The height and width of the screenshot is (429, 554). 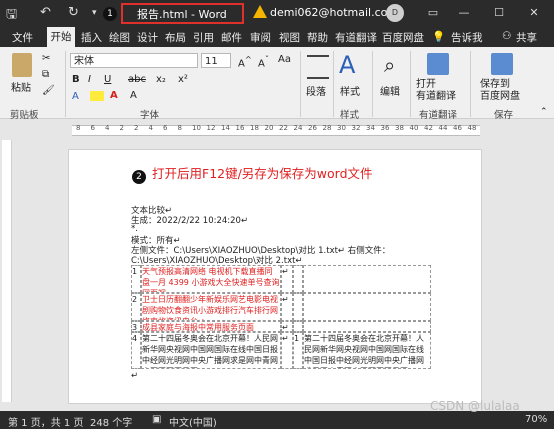 What do you see at coordinates (356, 128) in the screenshot?
I see `ruler-tick-label: 32` at bounding box center [356, 128].